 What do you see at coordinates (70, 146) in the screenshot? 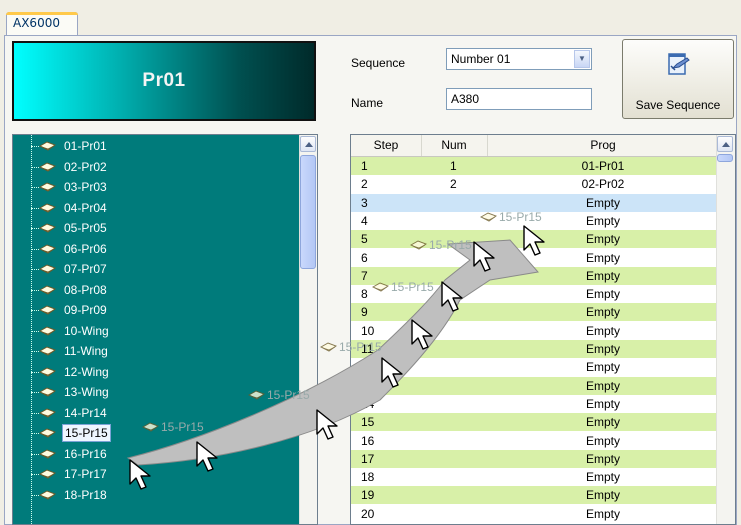
I see `tree-item: 01-Pr01` at bounding box center [70, 146].